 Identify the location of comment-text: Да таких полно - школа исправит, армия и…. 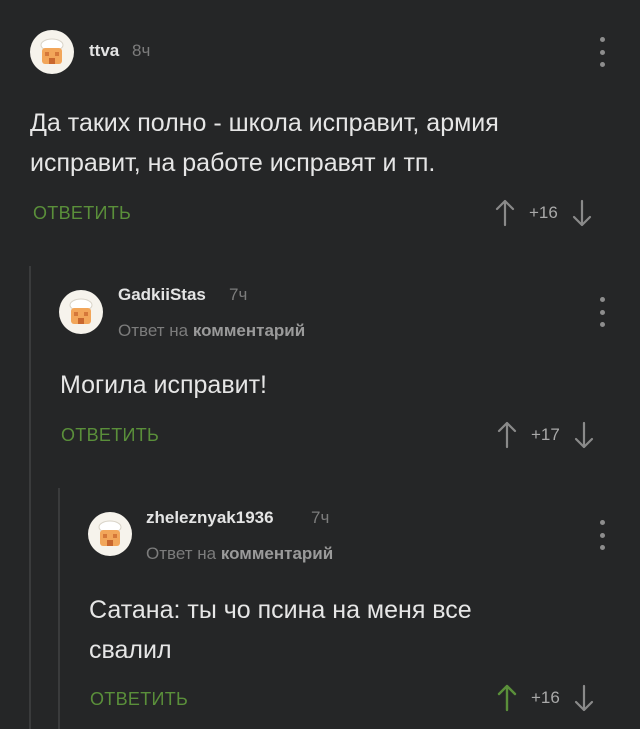
(264, 143).